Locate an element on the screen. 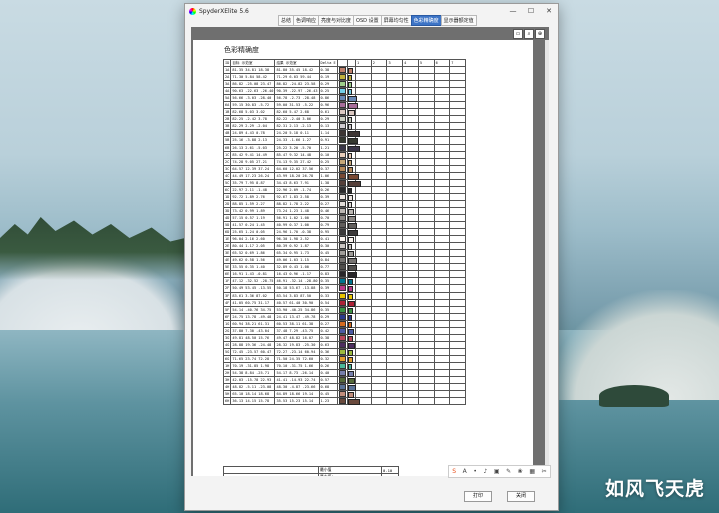 This screenshot has height=513, width=719. column-header is located at coordinates (342, 63).